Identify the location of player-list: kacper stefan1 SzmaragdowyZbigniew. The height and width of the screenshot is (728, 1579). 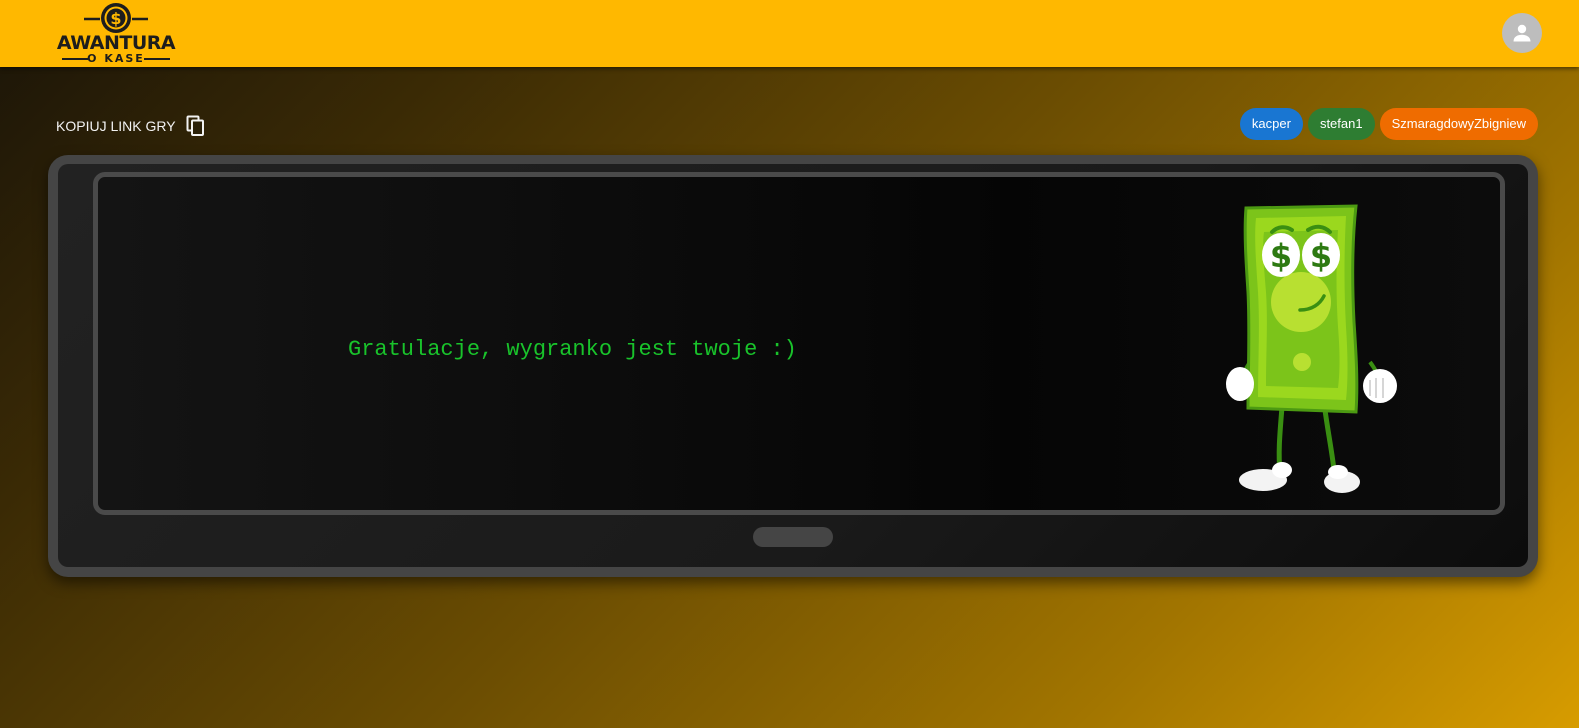
(1388, 124).